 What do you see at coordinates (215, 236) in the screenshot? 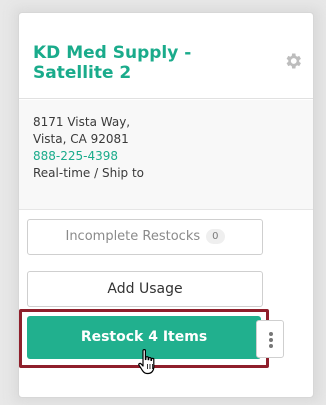
I see `incomplete-count-badge: 0` at bounding box center [215, 236].